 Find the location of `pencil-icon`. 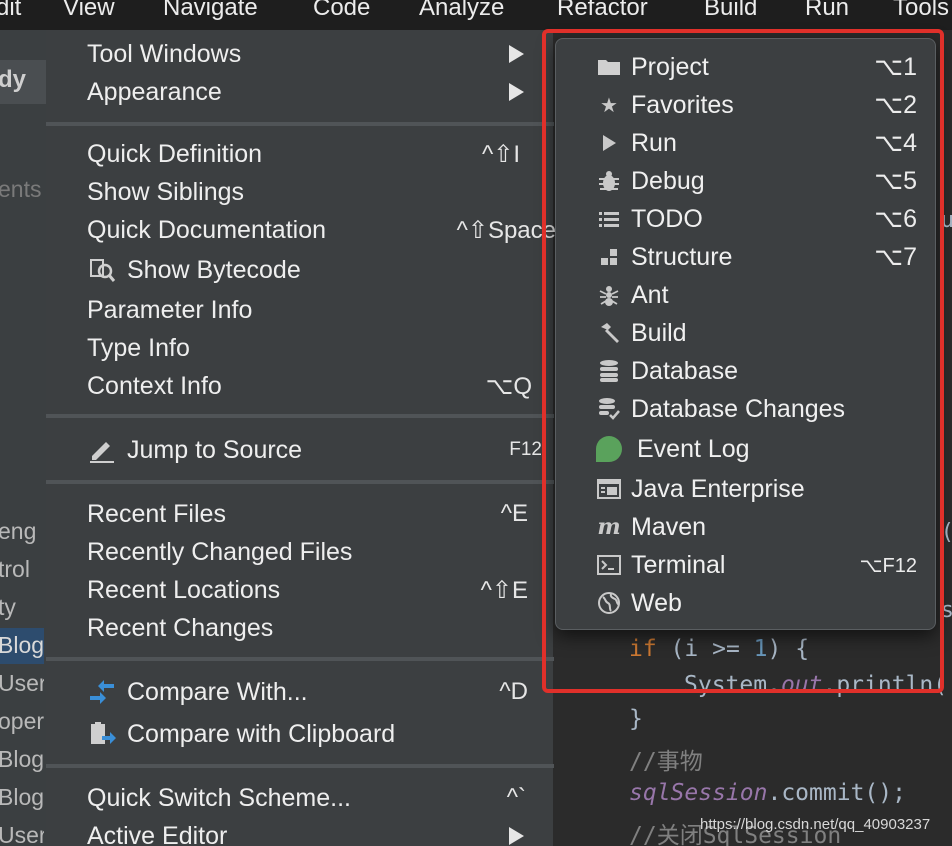

pencil-icon is located at coordinates (102, 450).